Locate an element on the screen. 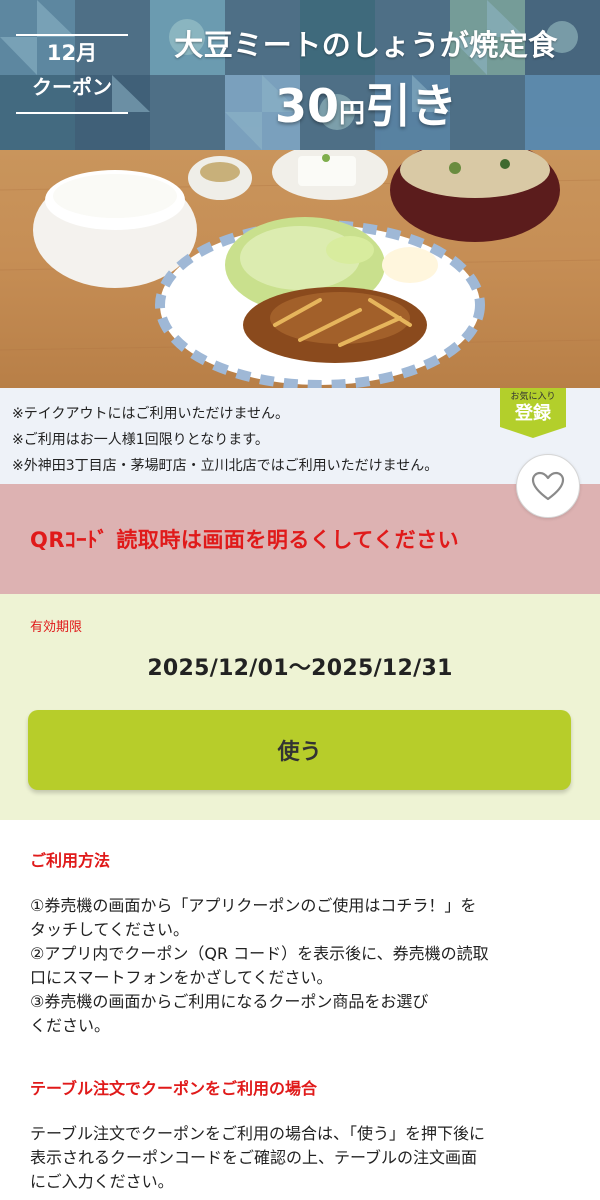 The height and width of the screenshot is (1200, 600). step-line: ③券売機の画面からご利用になるクーポン商品をお選び is located at coordinates (229, 1001).